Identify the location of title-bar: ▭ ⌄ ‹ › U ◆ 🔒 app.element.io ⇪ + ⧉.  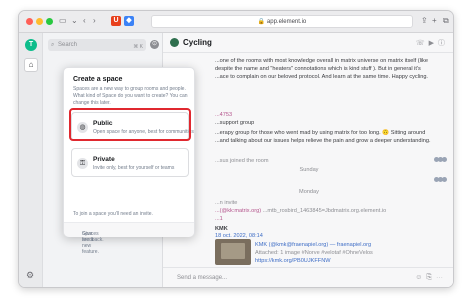
(236, 22).